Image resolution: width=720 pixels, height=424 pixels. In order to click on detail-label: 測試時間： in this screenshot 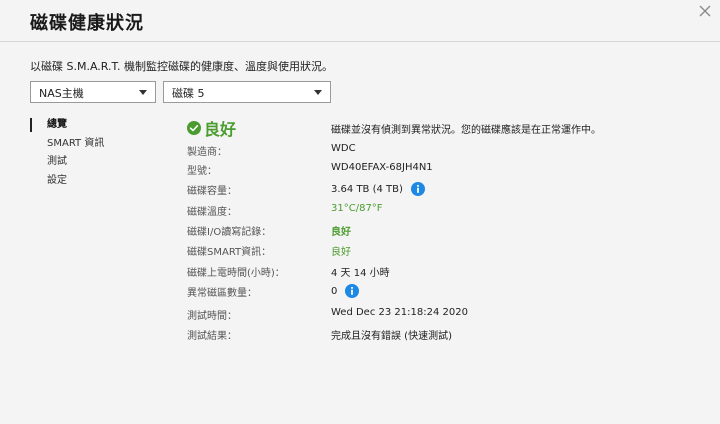, I will do `click(212, 316)`.